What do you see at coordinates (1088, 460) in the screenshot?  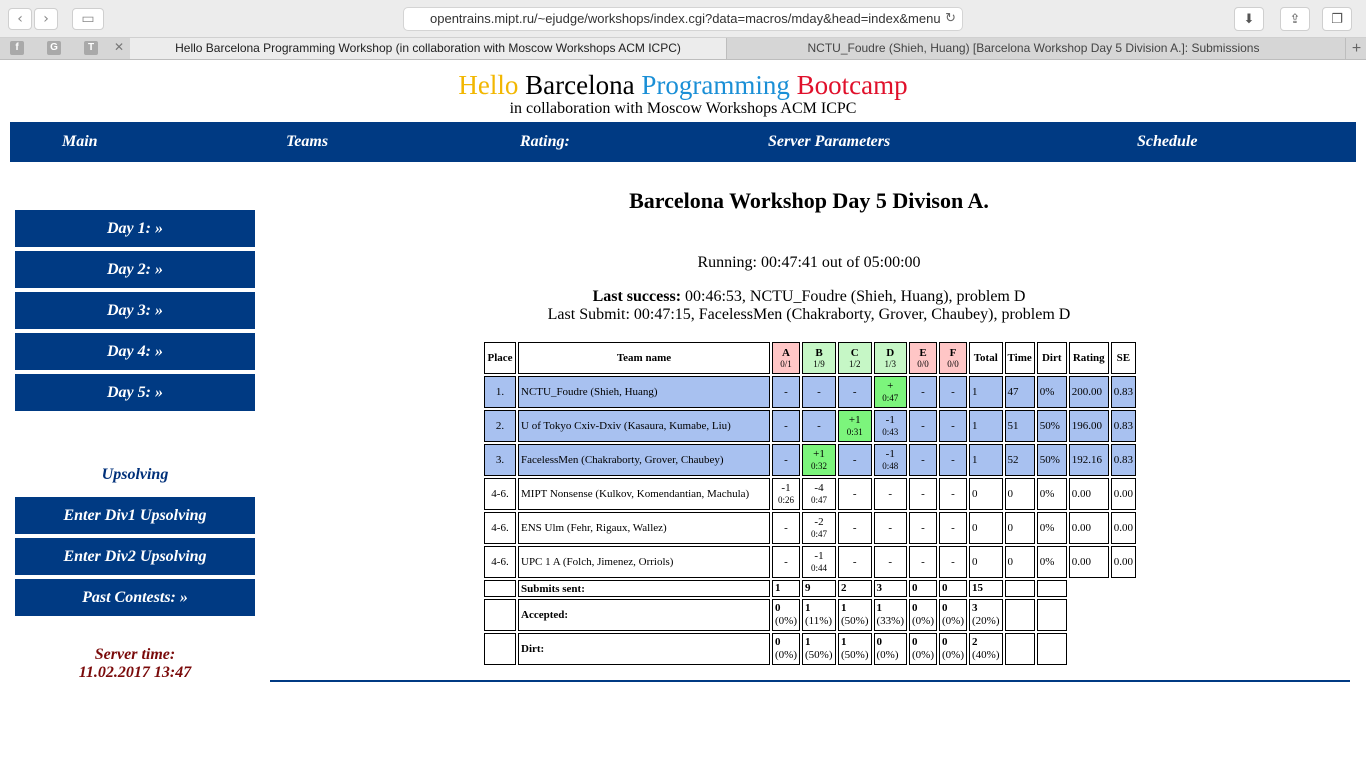 I see `cell-rating: 192.16` at bounding box center [1088, 460].